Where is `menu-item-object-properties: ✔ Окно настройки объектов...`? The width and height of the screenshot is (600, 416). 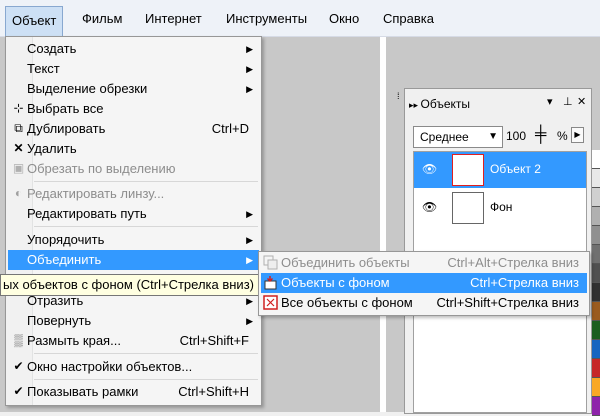 menu-item-object-properties: ✔ Окно настройки объектов... is located at coordinates (133, 367).